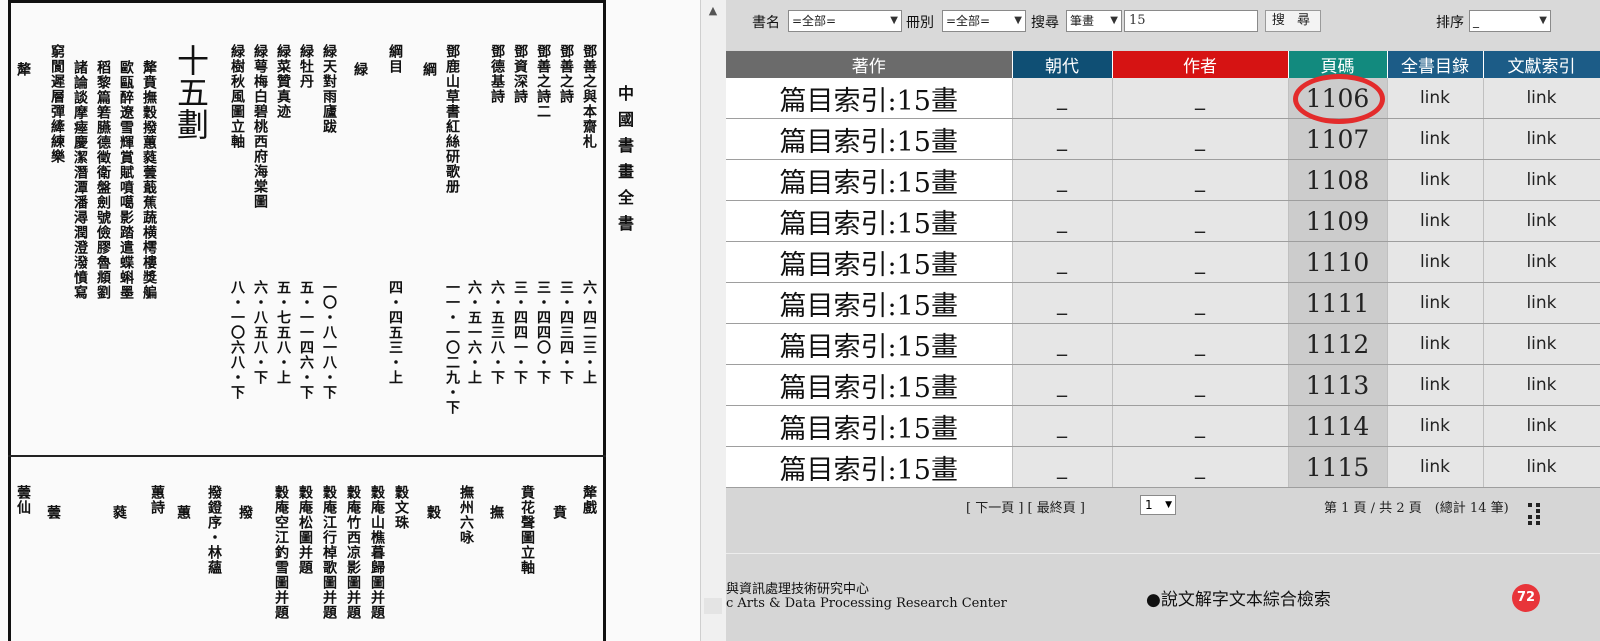  Describe the element at coordinates (452, 119) in the screenshot. I see `scan-entry: 鄧鹿山草書紅絲研歌册` at that location.